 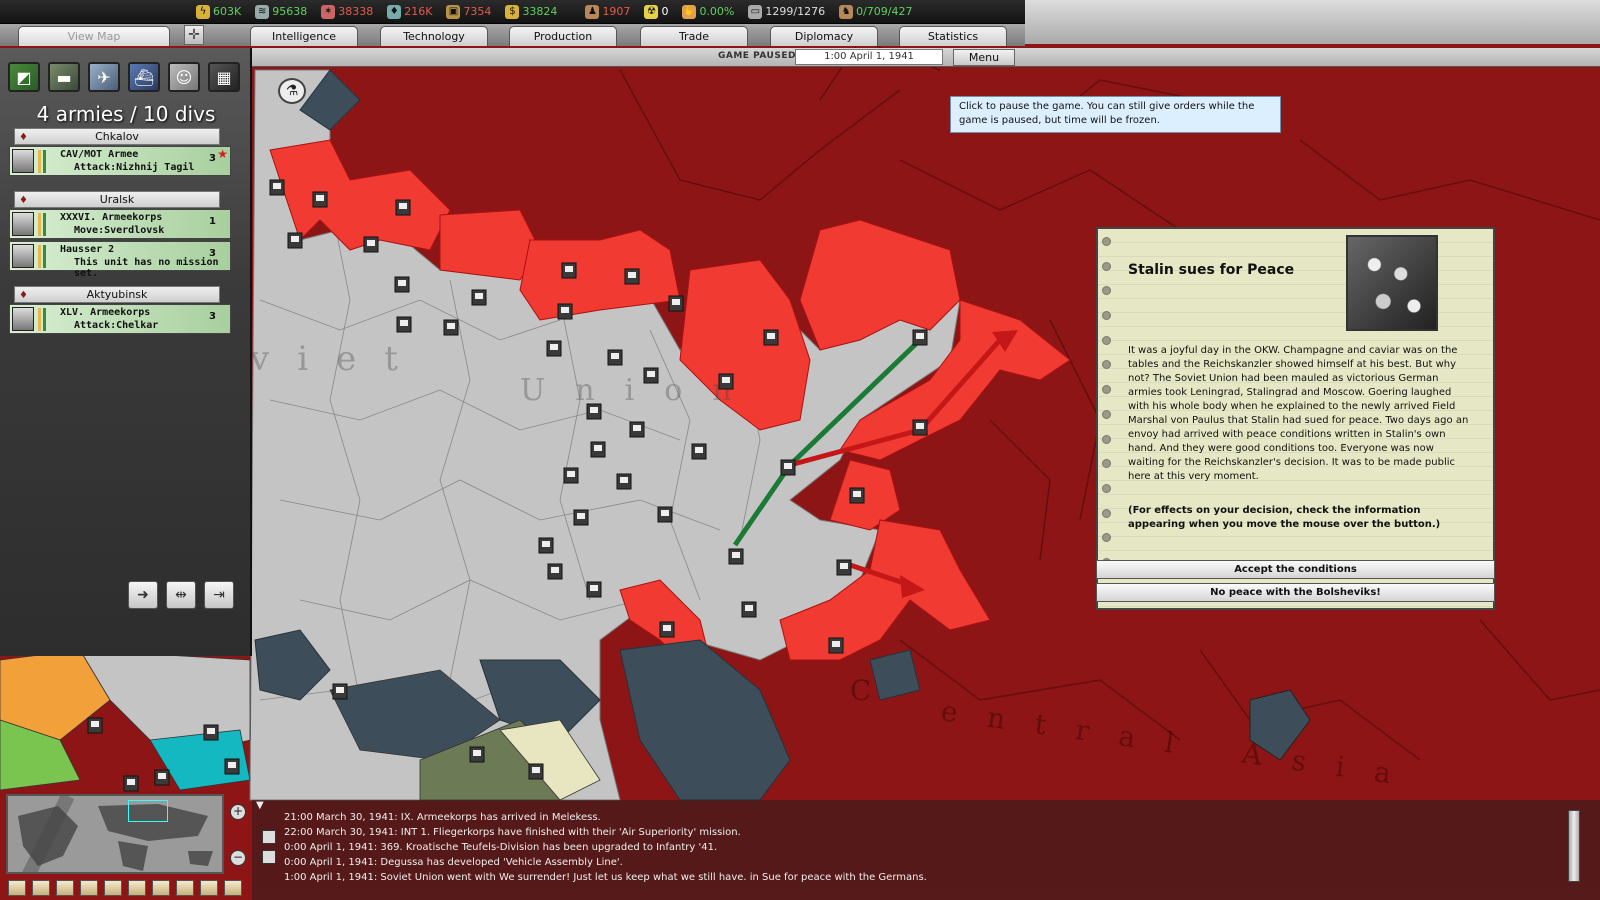 What do you see at coordinates (468, 11) in the screenshot?
I see `resource-supplies: ▣ 7354` at bounding box center [468, 11].